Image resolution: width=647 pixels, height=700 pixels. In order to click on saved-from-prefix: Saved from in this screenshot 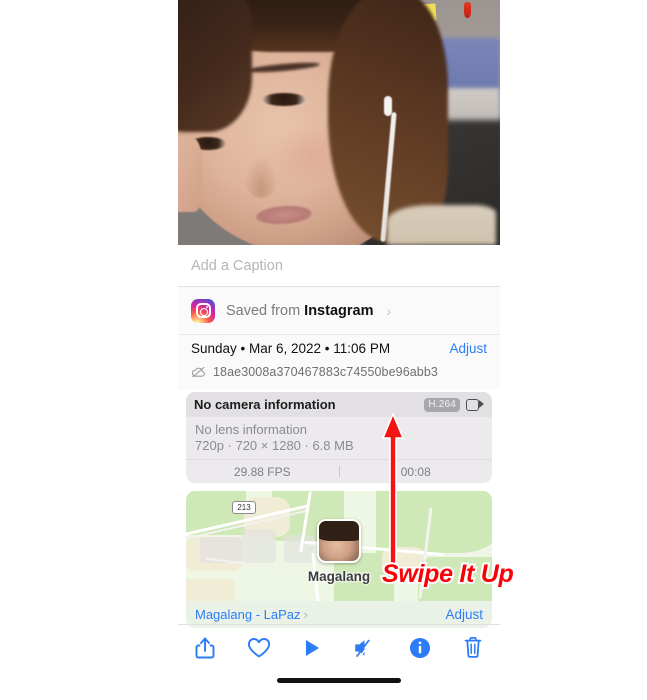, I will do `click(265, 310)`.